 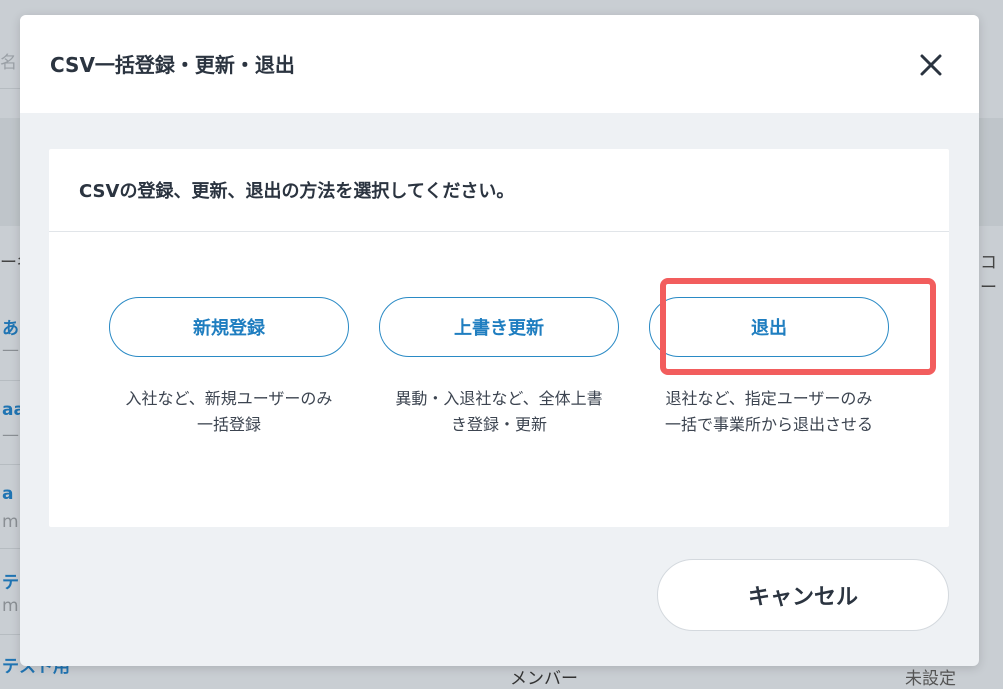 What do you see at coordinates (499, 231) in the screenshot?
I see `card-divider` at bounding box center [499, 231].